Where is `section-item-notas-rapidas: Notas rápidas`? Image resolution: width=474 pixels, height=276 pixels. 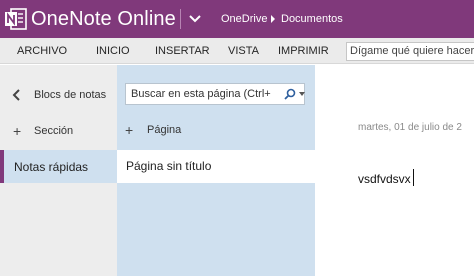 section-item-notas-rapidas: Notas rápidas is located at coordinates (58, 166).